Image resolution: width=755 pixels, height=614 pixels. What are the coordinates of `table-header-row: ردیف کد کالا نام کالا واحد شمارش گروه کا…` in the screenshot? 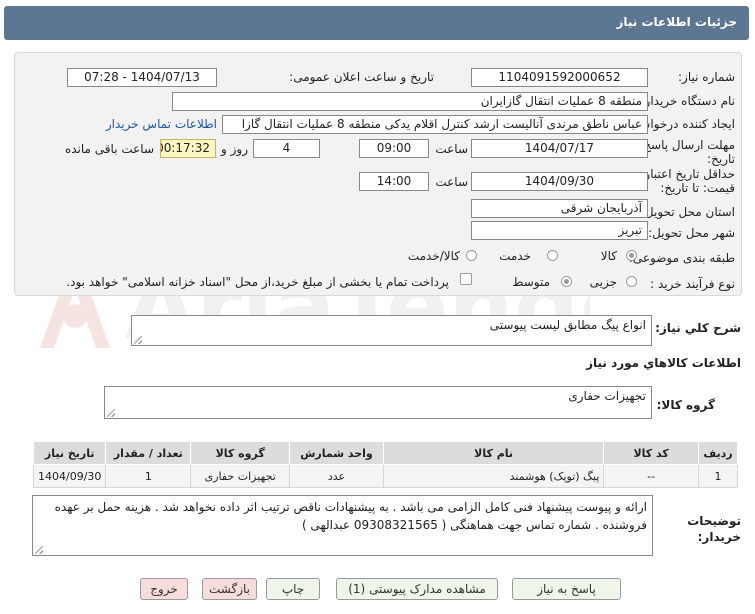 It's located at (385, 453).